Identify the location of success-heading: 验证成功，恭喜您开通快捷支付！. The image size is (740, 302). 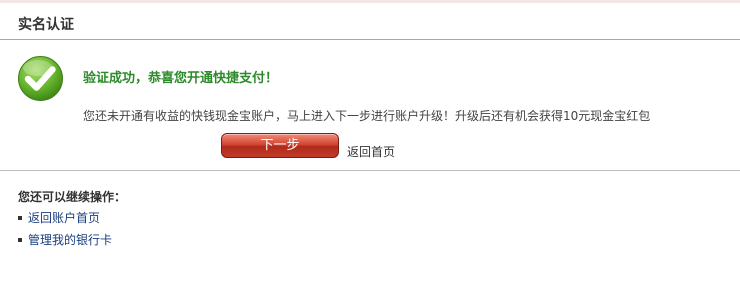
(181, 78).